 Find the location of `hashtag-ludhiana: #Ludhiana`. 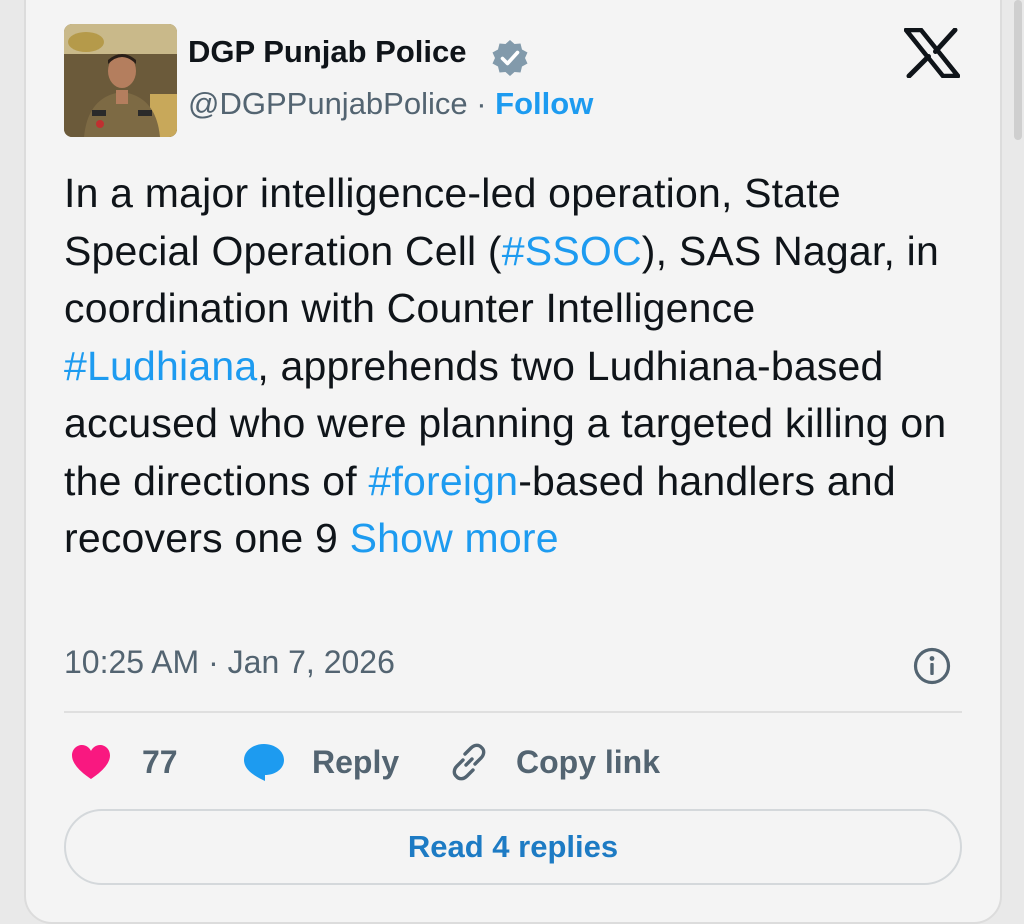

hashtag-ludhiana: #Ludhiana is located at coordinates (160, 366).